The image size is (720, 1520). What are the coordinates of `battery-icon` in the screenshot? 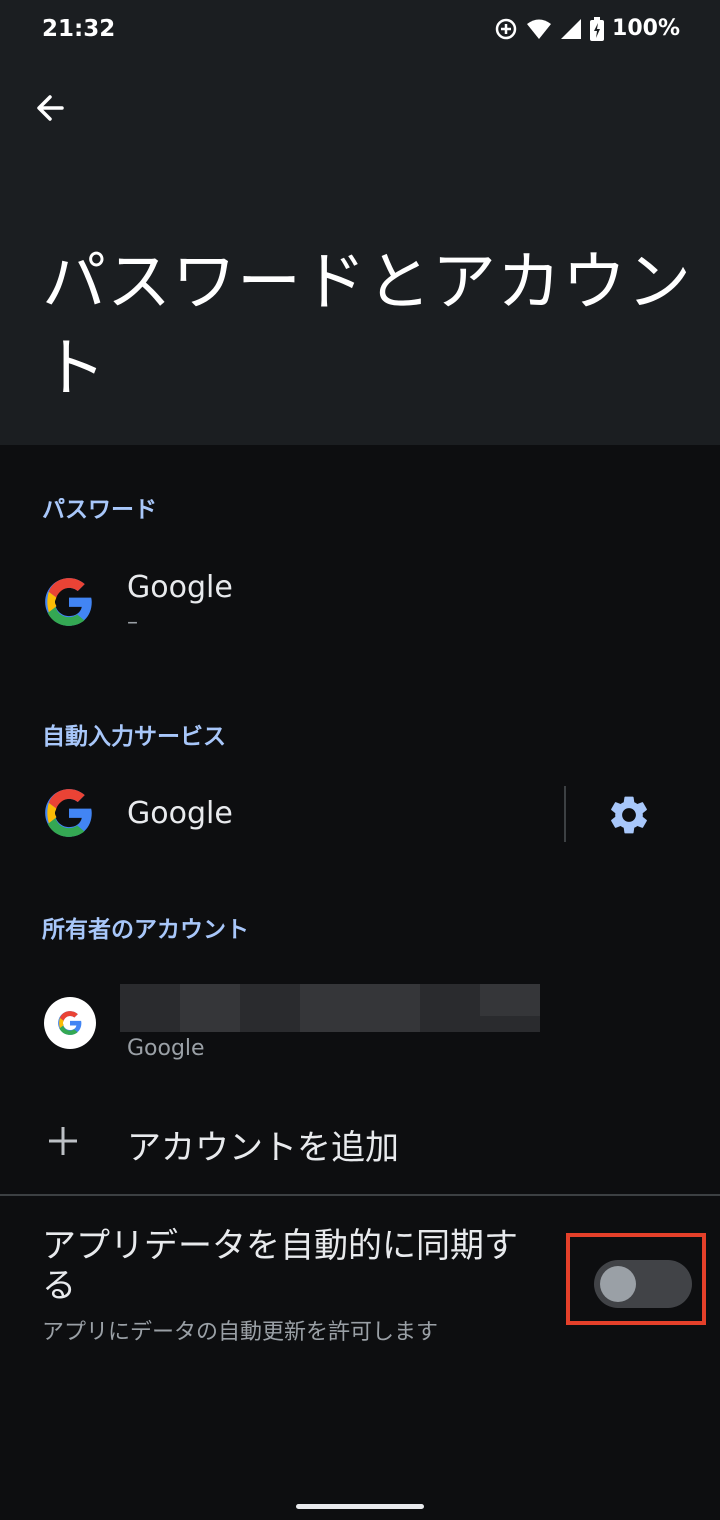 It's located at (597, 28).